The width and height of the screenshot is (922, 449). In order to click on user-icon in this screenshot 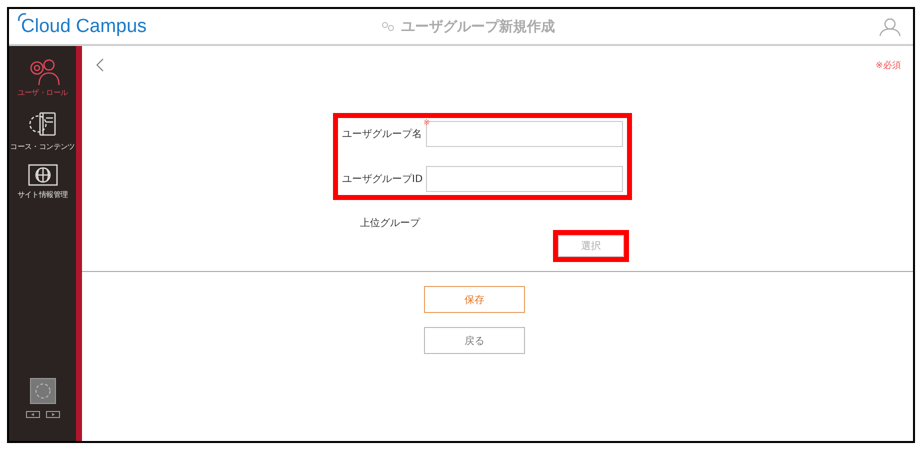, I will do `click(890, 26)`.